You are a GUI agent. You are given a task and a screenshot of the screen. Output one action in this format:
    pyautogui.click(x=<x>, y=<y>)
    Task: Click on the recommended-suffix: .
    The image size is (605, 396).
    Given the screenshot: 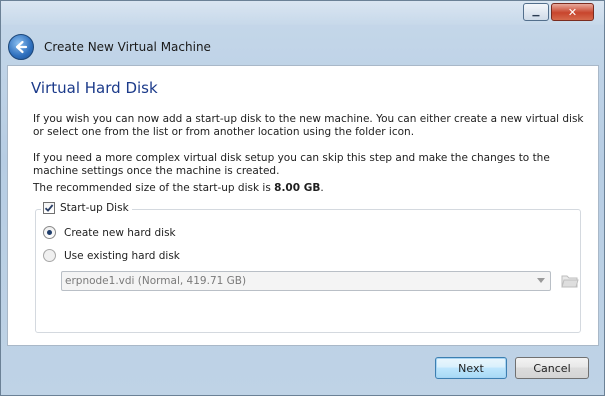 What is the action you would take?
    pyautogui.click(x=322, y=188)
    